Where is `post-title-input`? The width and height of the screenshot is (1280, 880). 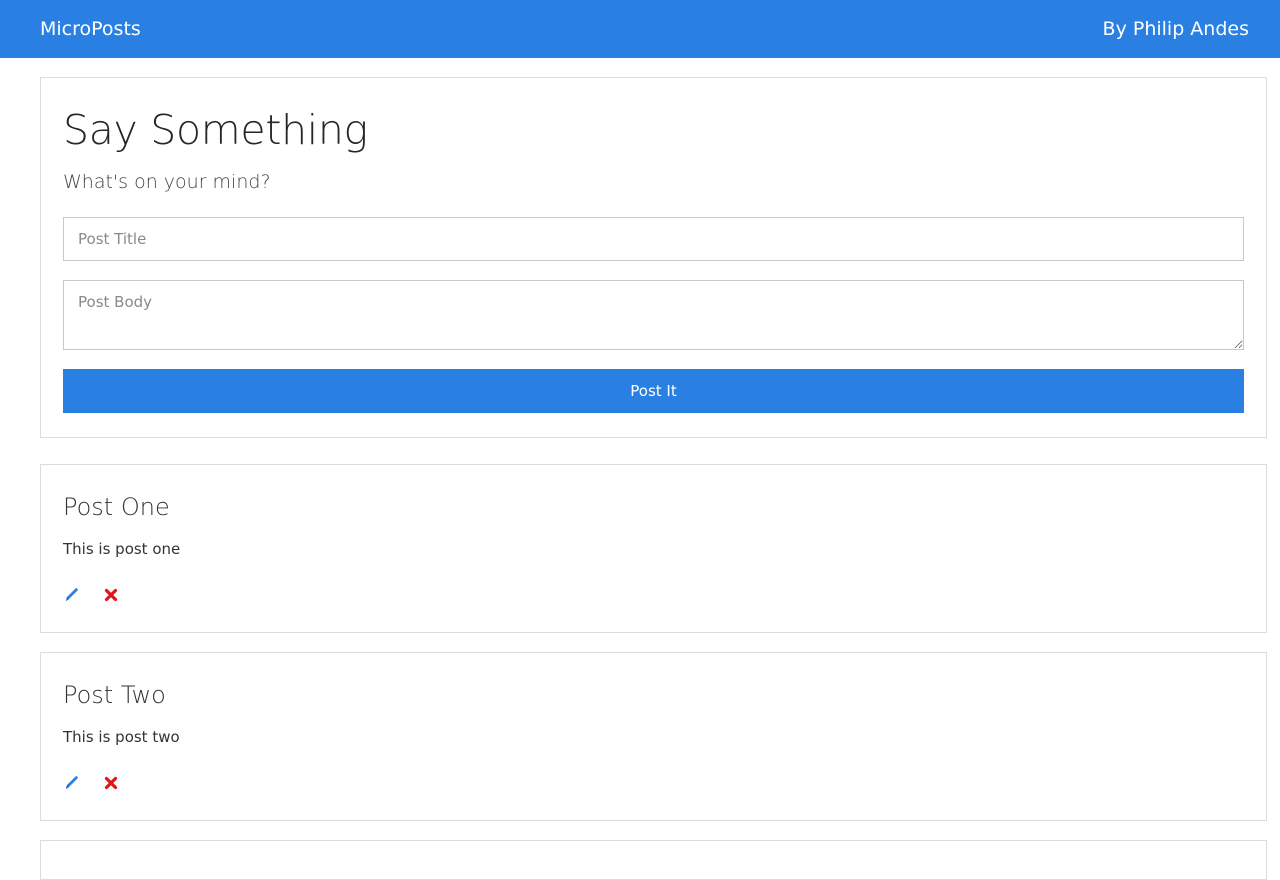 post-title-input is located at coordinates (653, 239).